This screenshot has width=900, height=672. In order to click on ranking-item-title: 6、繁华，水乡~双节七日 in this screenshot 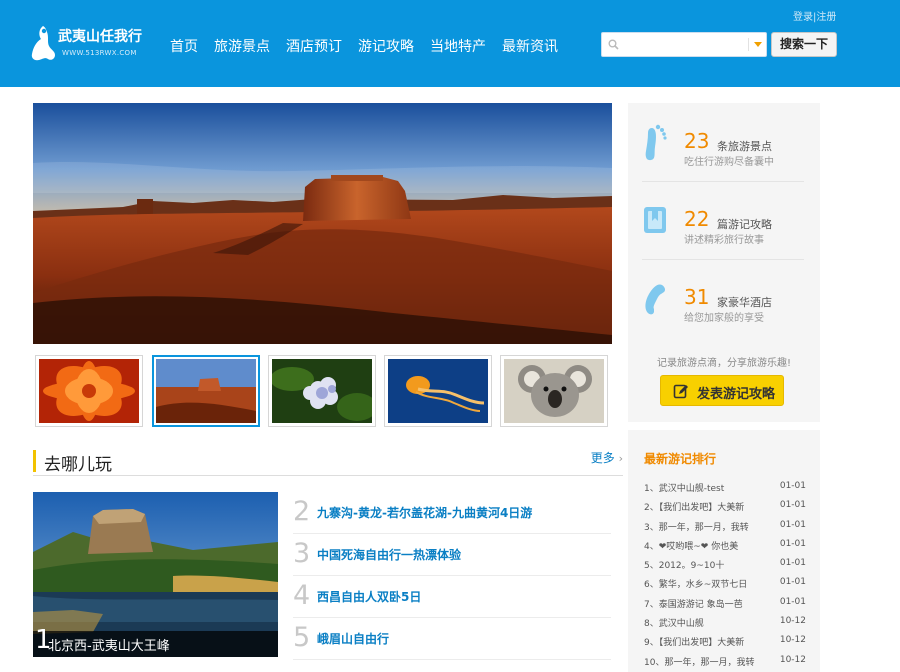, I will do `click(703, 583)`.